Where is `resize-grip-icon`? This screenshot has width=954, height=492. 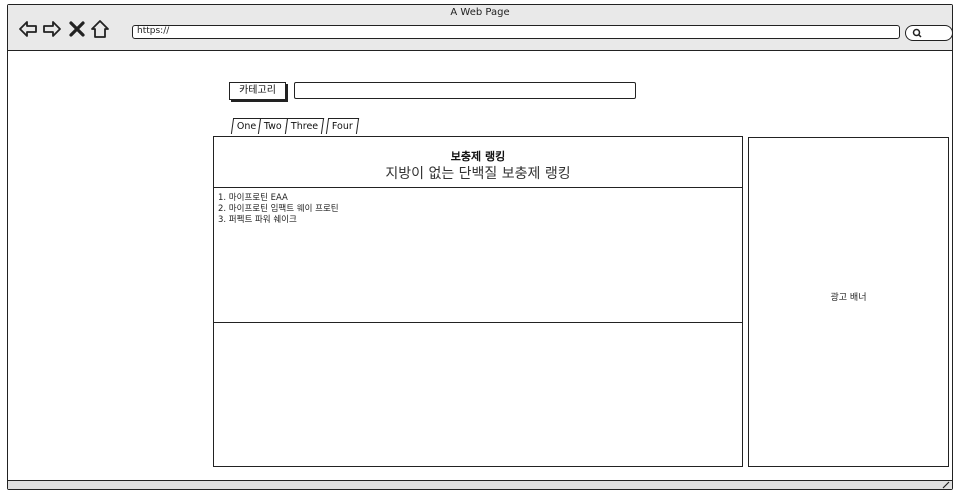
resize-grip-icon is located at coordinates (946, 485).